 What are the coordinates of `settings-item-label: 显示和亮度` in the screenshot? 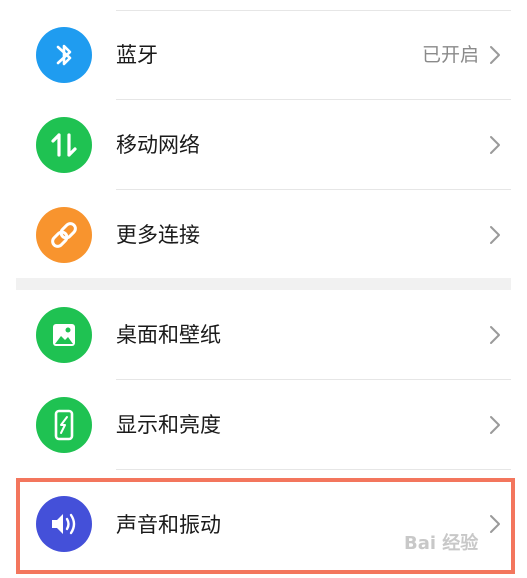 It's located at (168, 425).